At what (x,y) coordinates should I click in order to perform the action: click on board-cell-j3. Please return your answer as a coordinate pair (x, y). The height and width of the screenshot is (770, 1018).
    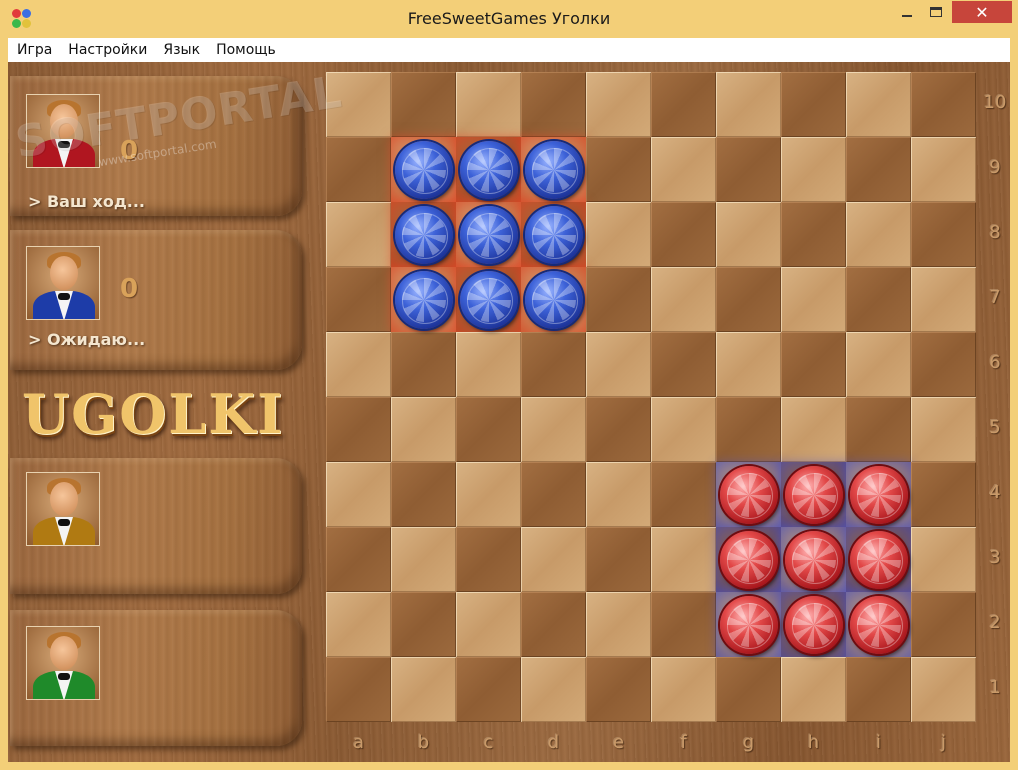
    Looking at the image, I should click on (943, 559).